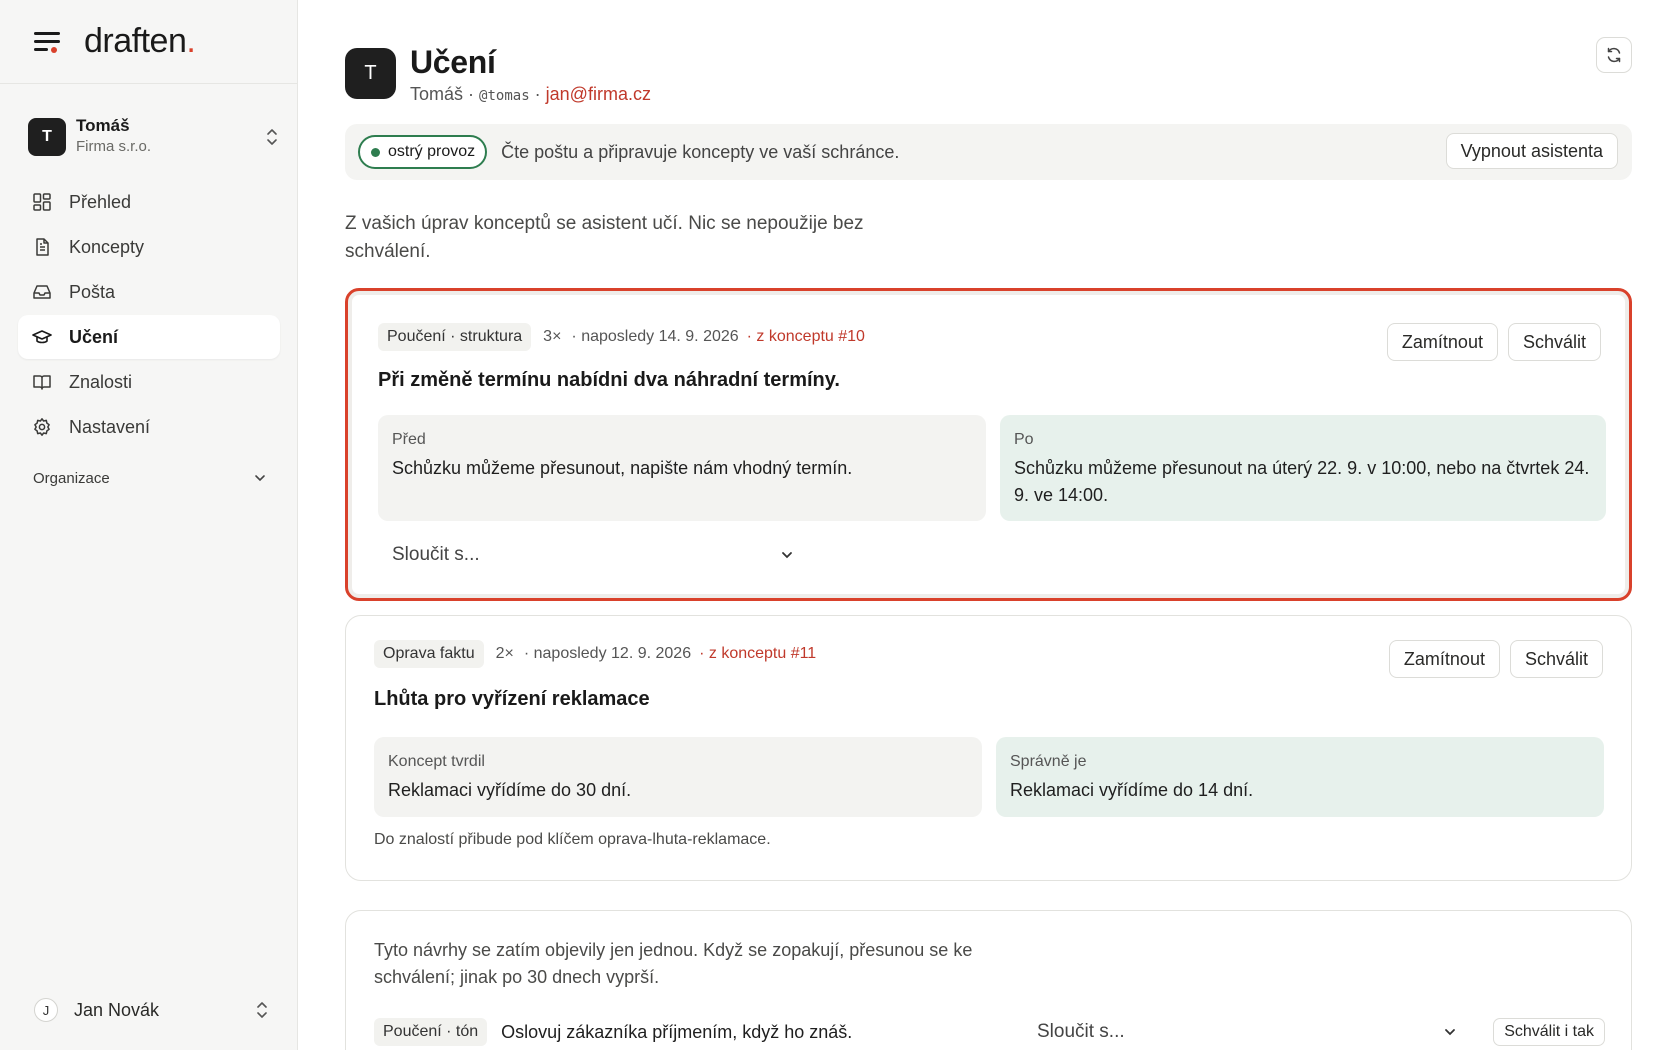  I want to click on last-seen: · naposledy 12. 9. 2026, so click(607, 653).